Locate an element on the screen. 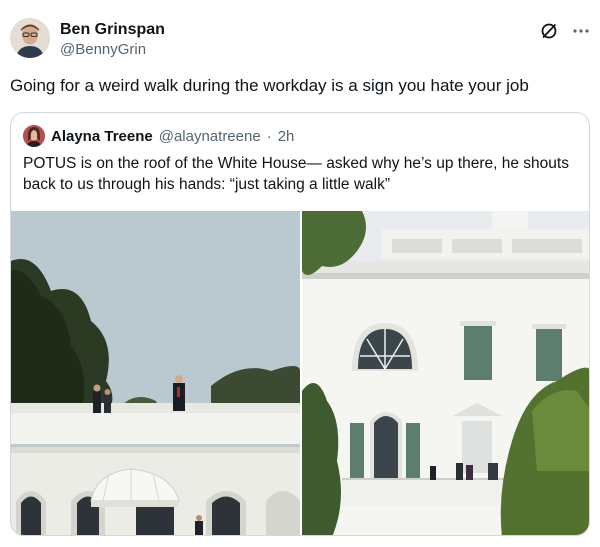 This screenshot has width=600, height=547. tweet-header: Ben Grinspan @BennyGrin is located at coordinates (300, 40).